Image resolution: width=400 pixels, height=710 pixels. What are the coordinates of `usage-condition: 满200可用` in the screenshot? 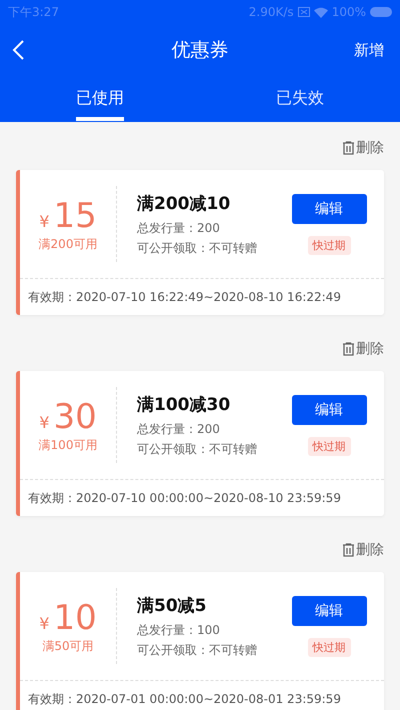 It's located at (68, 244).